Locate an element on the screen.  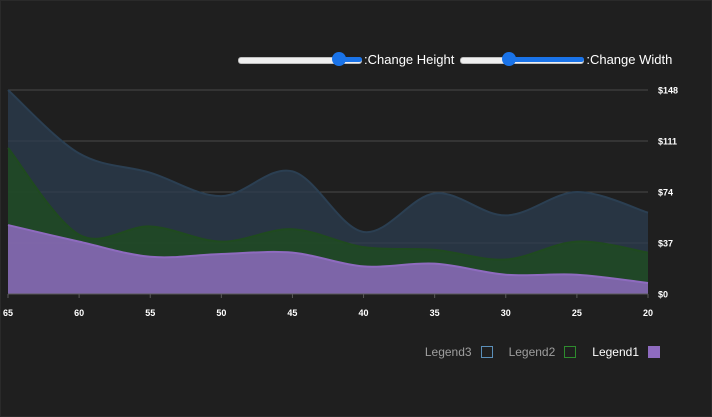
chart-legend: Legend3 Legend2 Legend1 is located at coordinates (534, 352).